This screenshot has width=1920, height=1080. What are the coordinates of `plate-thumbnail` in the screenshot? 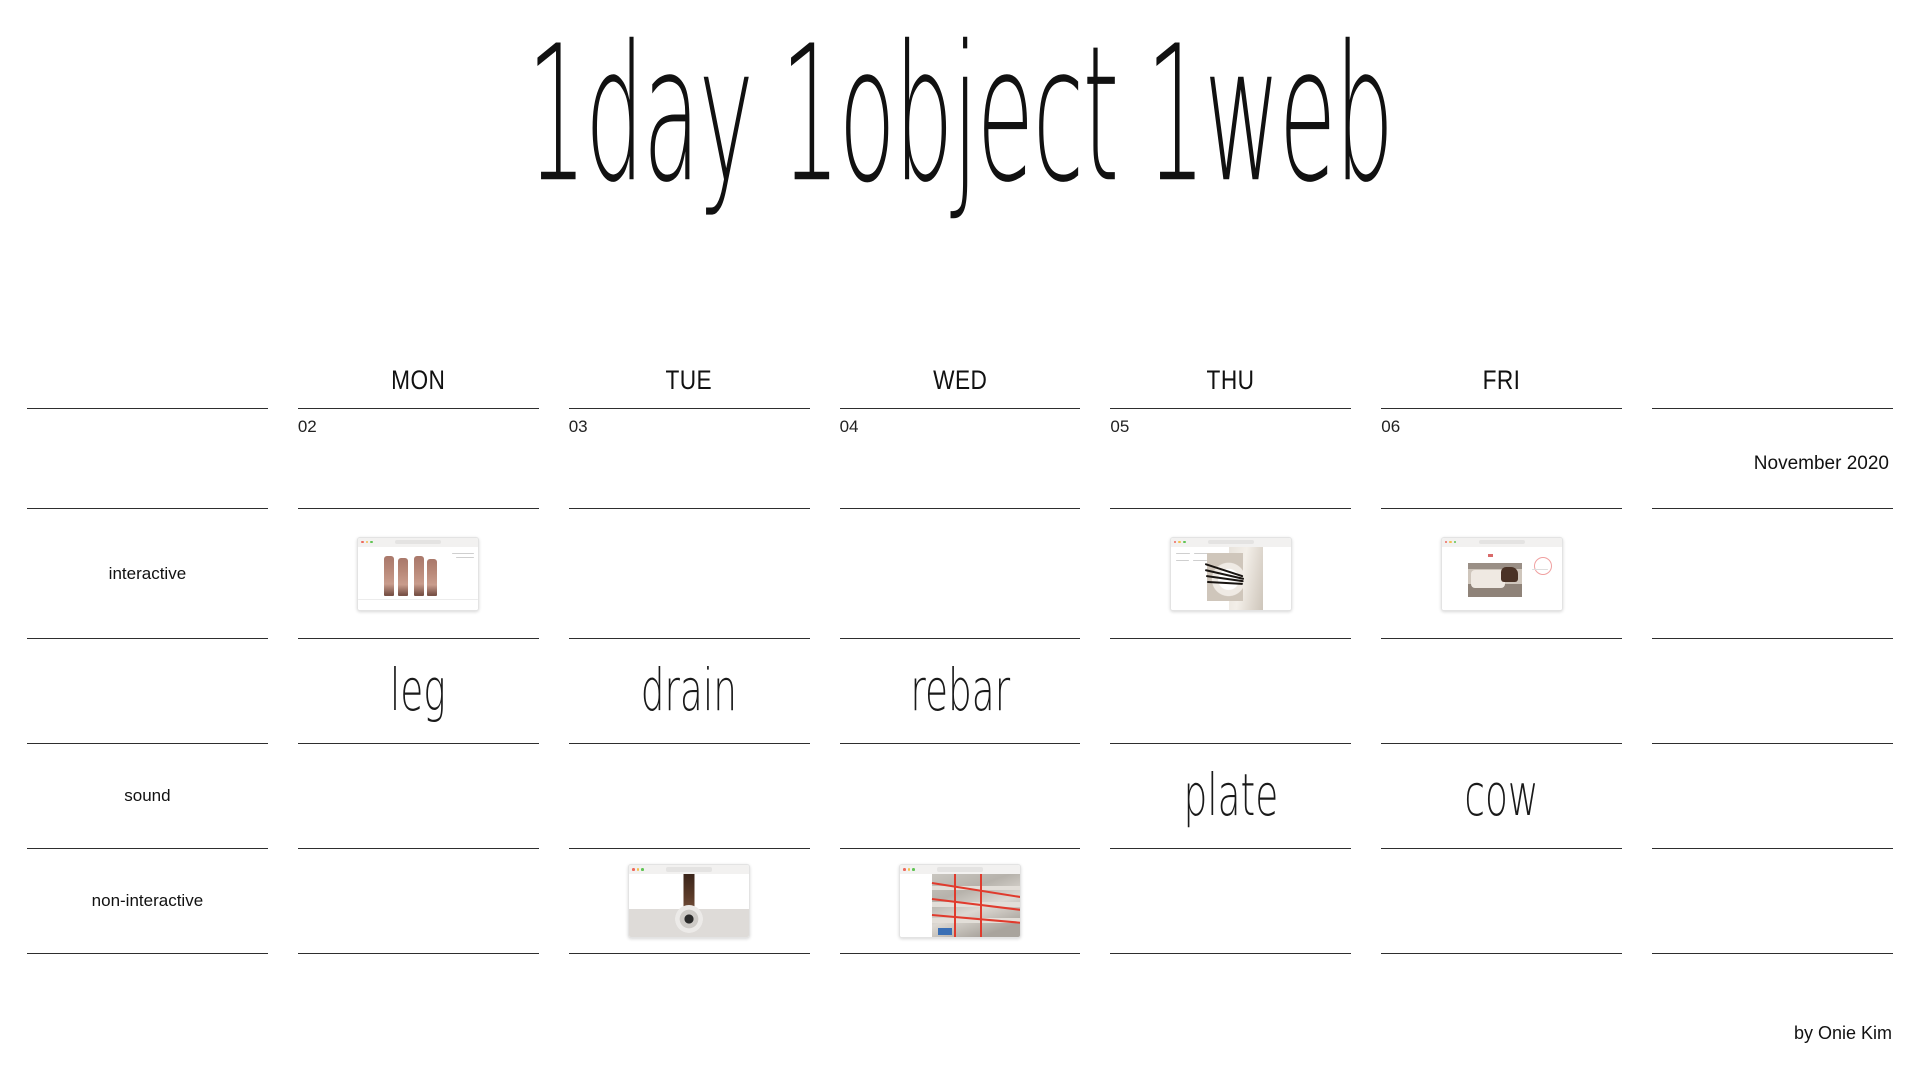 It's located at (1230, 573).